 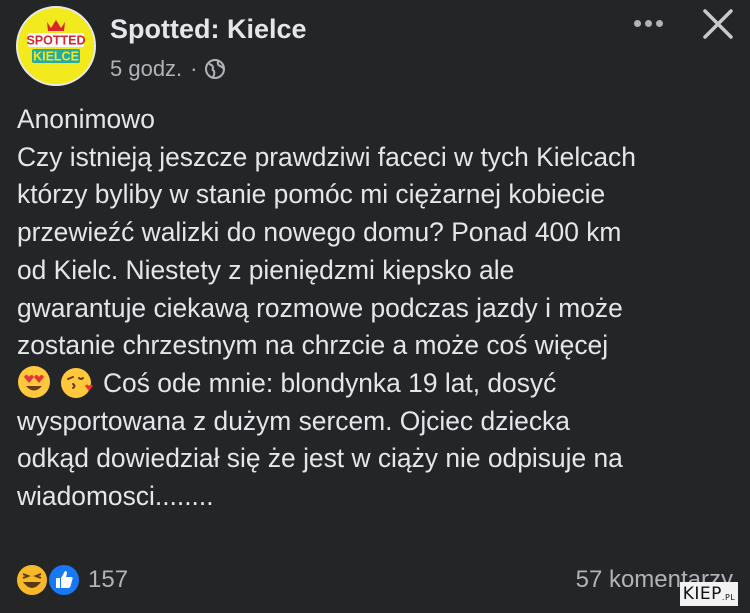 I want to click on reaction-count: 157, so click(x=108, y=579).